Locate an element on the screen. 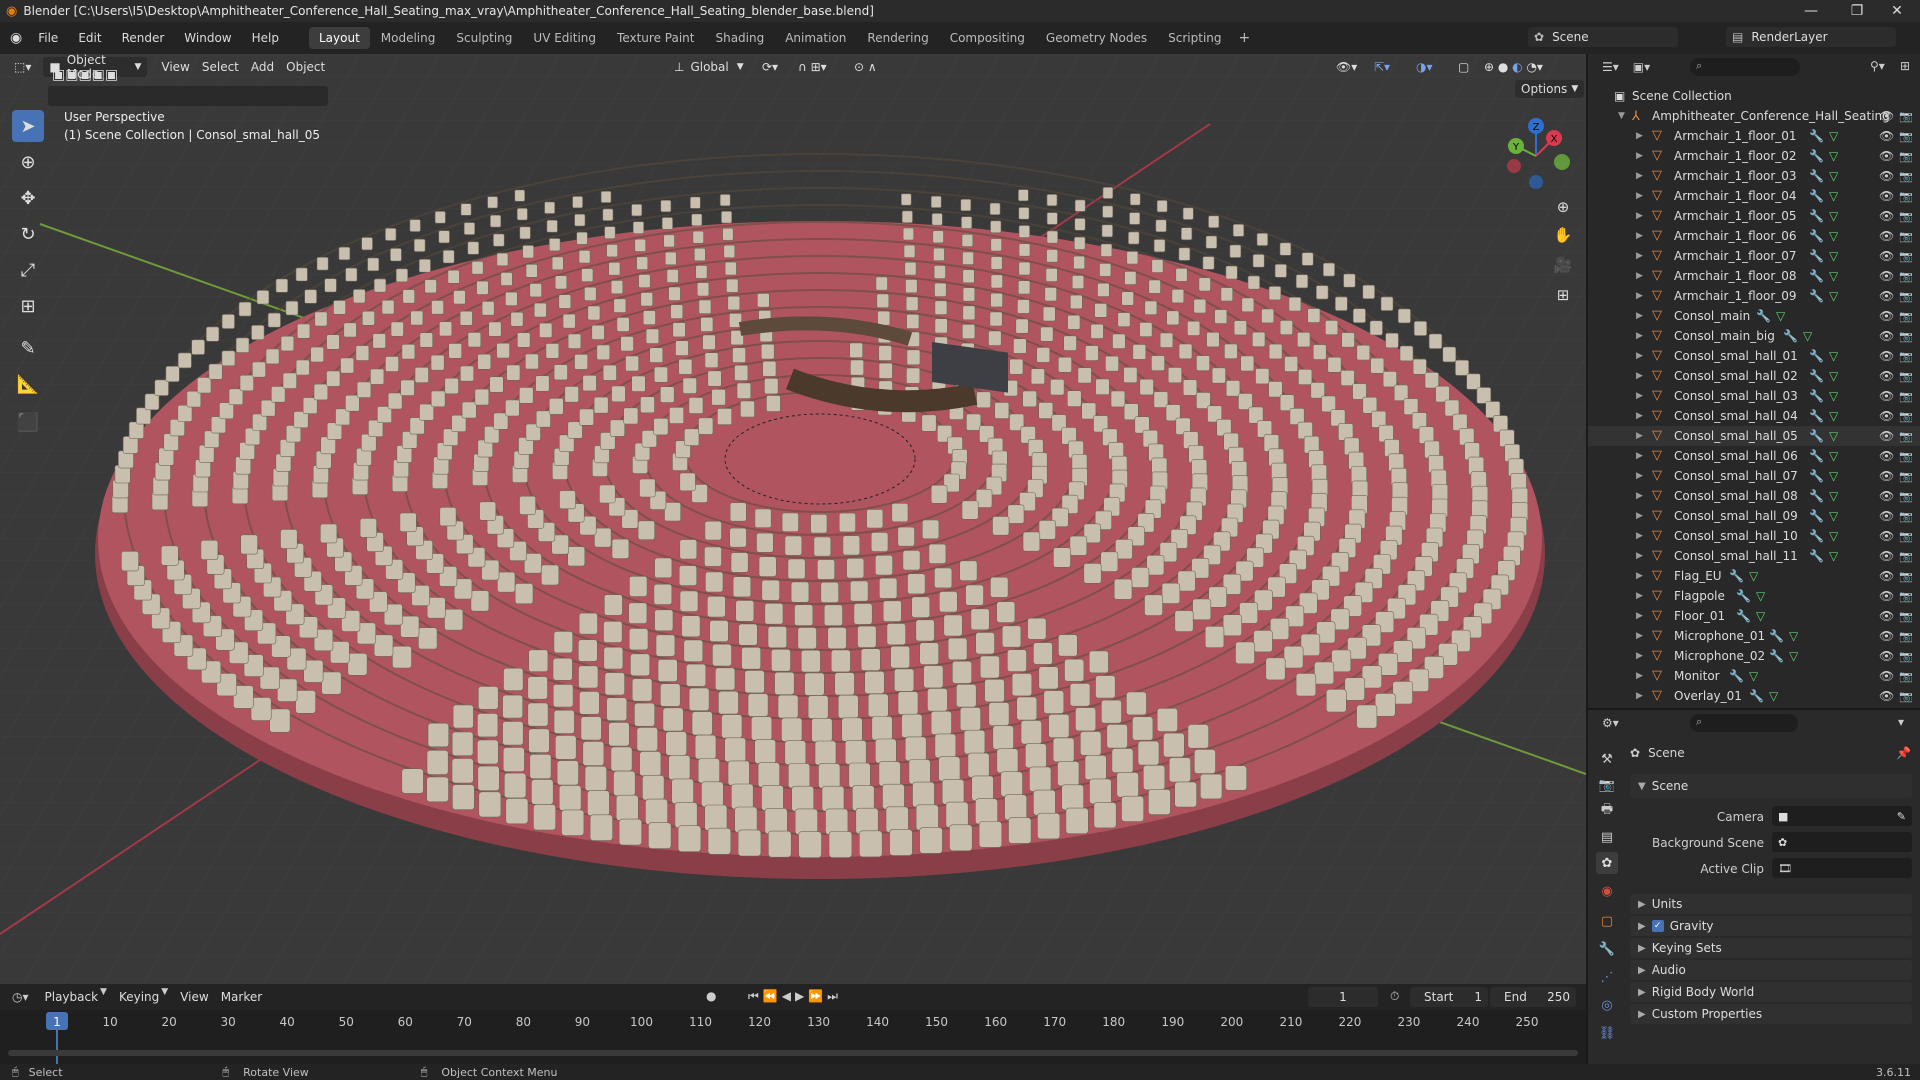  view-layer-tab-icon: ▤ is located at coordinates (1607, 837).